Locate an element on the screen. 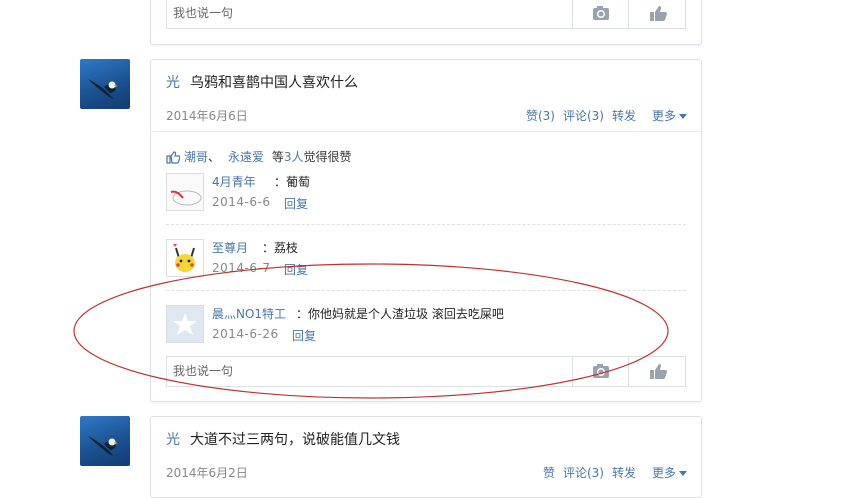 The height and width of the screenshot is (498, 857). default-avatar-image is located at coordinates (185, 324).